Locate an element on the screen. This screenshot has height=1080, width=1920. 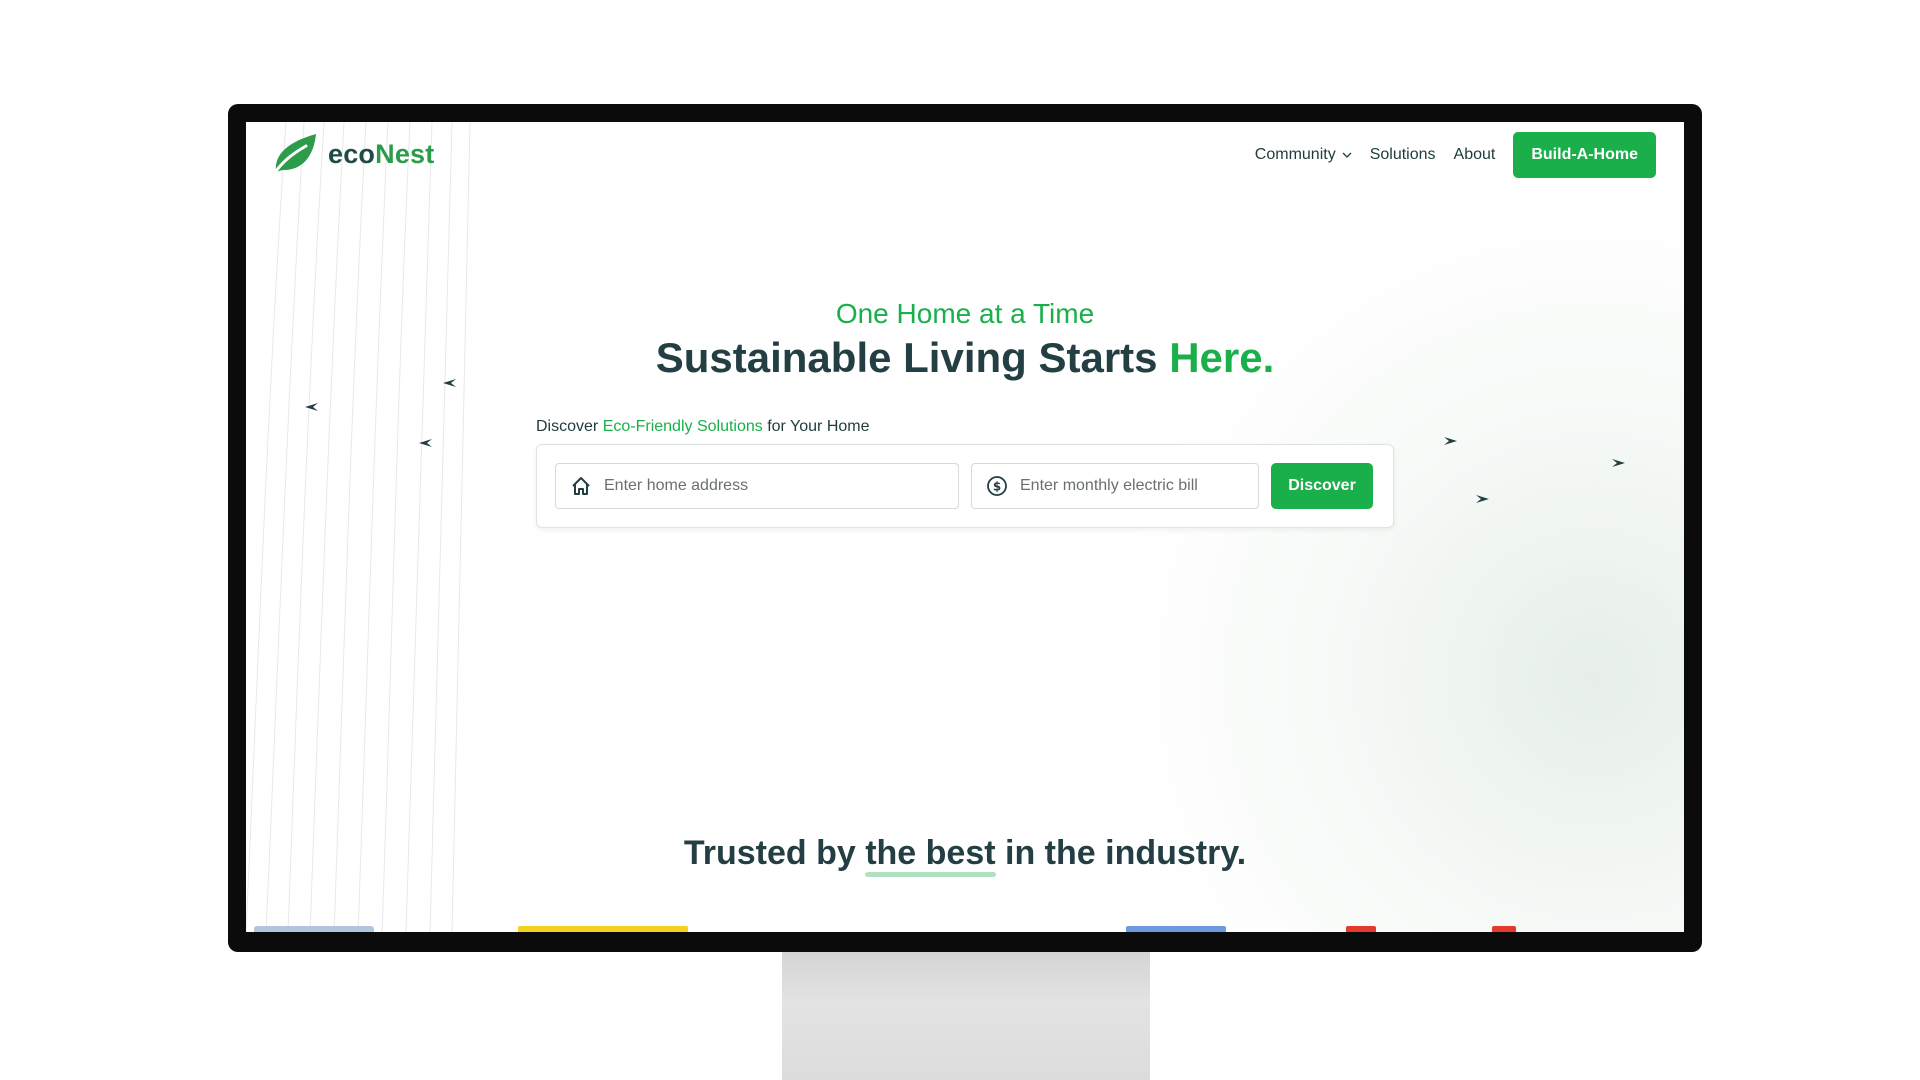
hero-tagline: One Home at a Time is located at coordinates (965, 313).